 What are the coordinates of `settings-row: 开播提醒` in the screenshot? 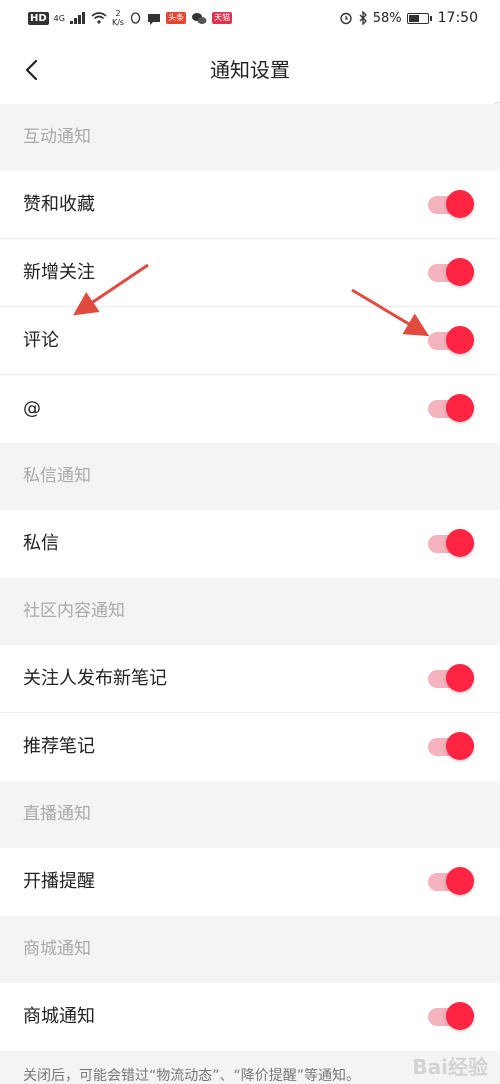 It's located at (250, 882).